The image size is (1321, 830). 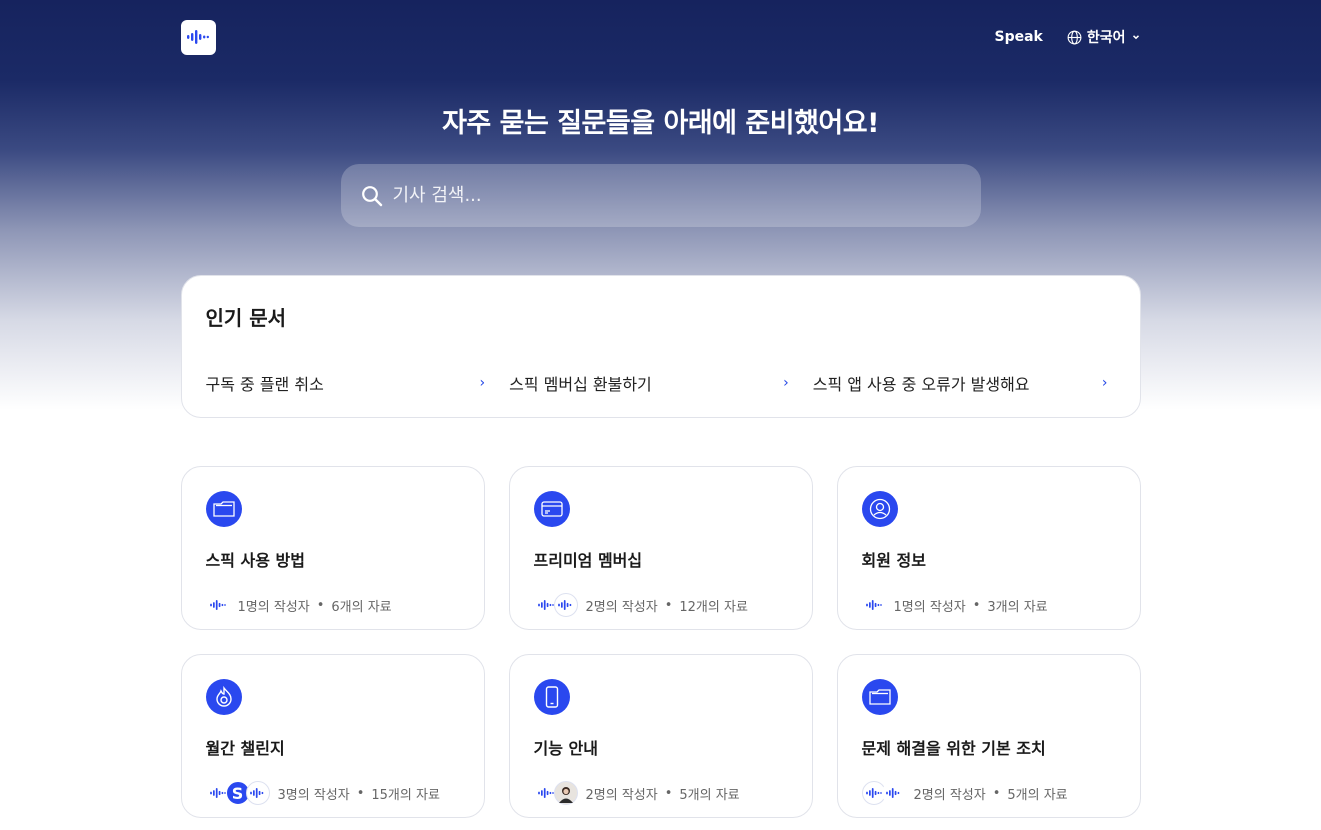 I want to click on chevron-down-icon, so click(x=1135, y=37).